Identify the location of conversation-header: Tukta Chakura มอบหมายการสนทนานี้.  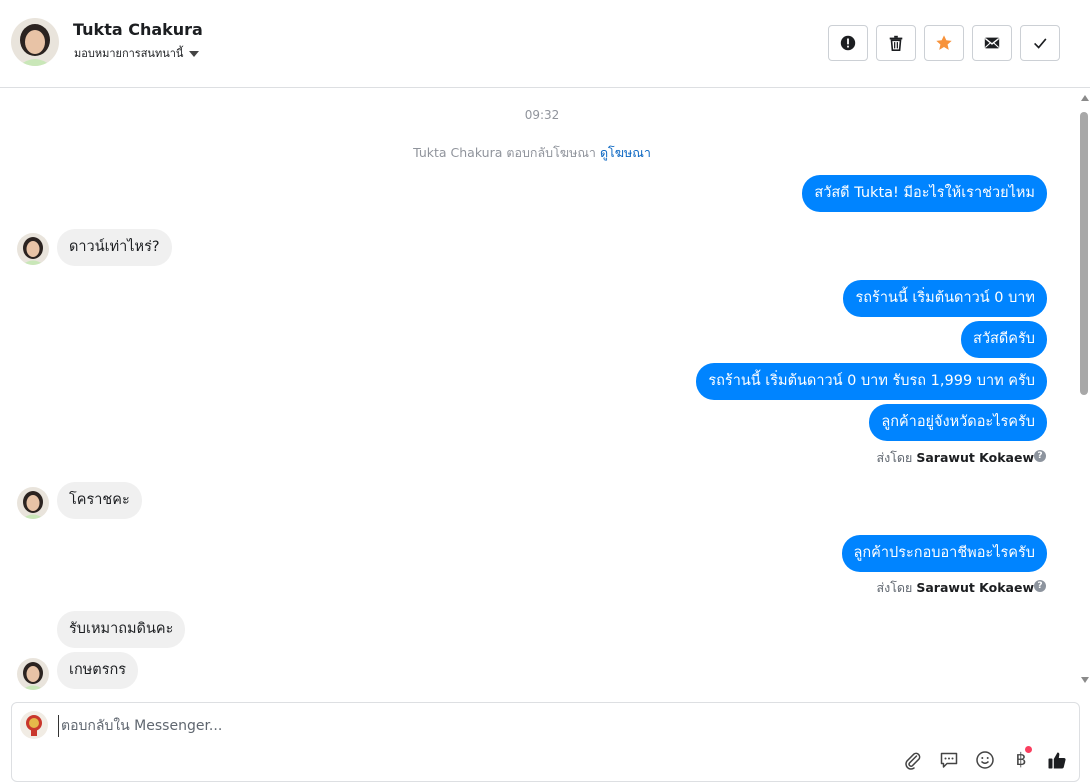
(545, 44).